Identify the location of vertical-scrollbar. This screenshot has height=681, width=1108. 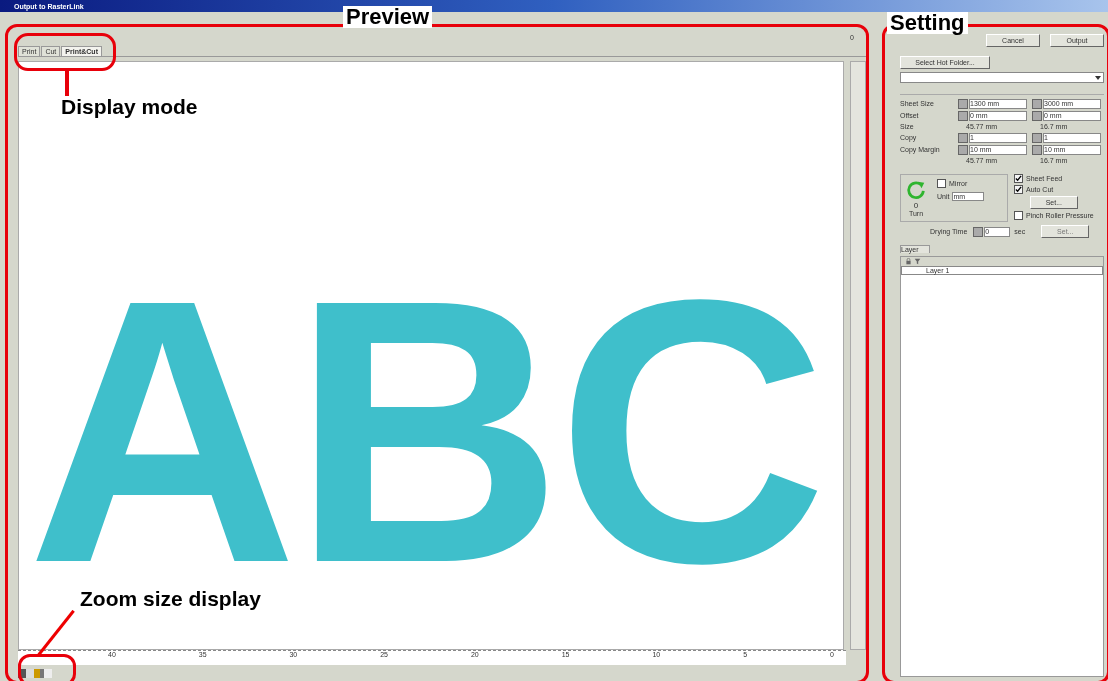
(858, 355).